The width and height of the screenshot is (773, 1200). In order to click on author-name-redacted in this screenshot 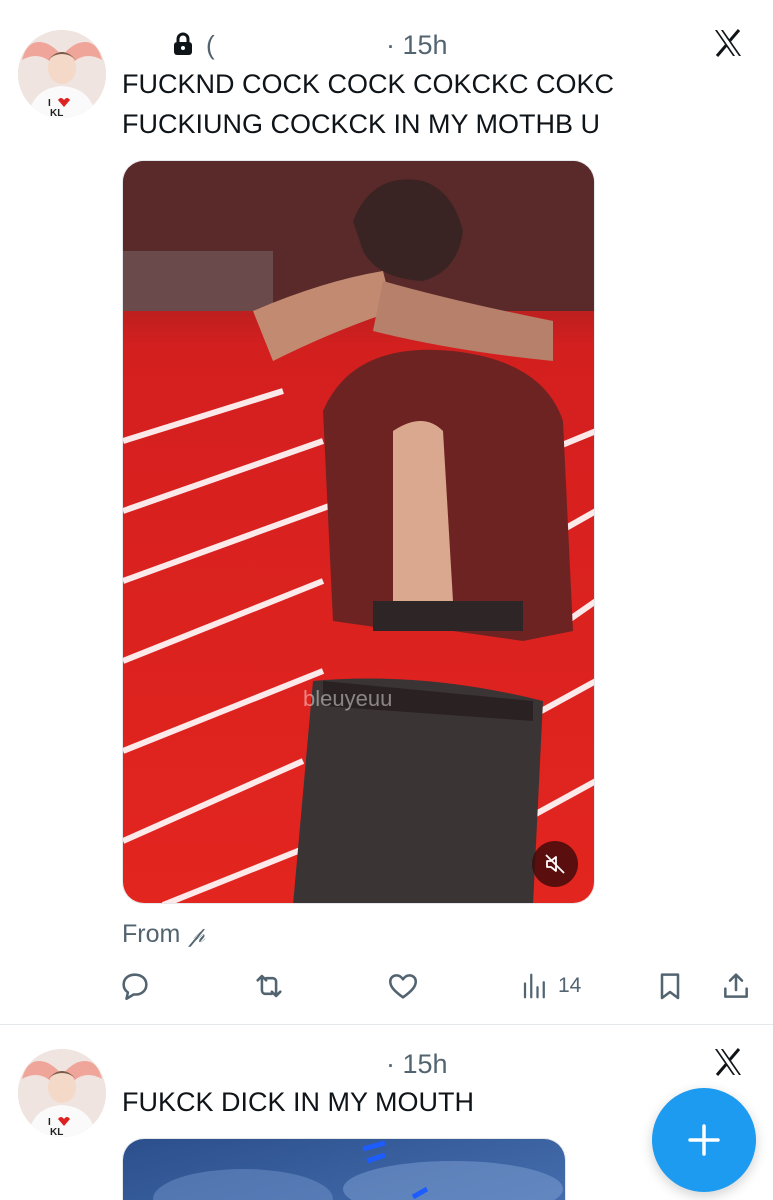, I will do `click(167, 42)`.